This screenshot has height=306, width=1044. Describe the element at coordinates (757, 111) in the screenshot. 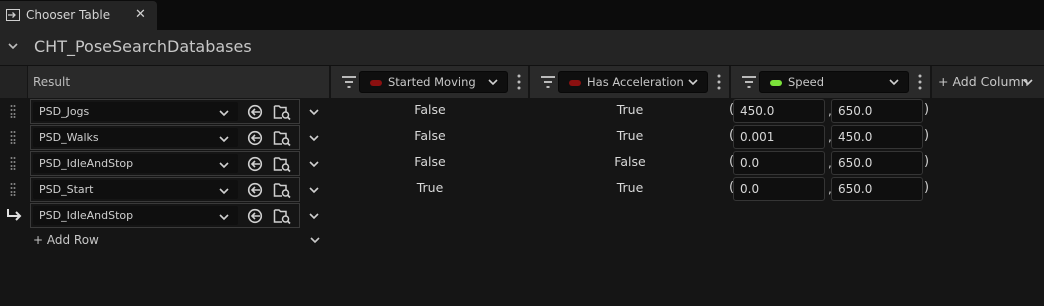

I see `speed-min-value: 450.0` at that location.